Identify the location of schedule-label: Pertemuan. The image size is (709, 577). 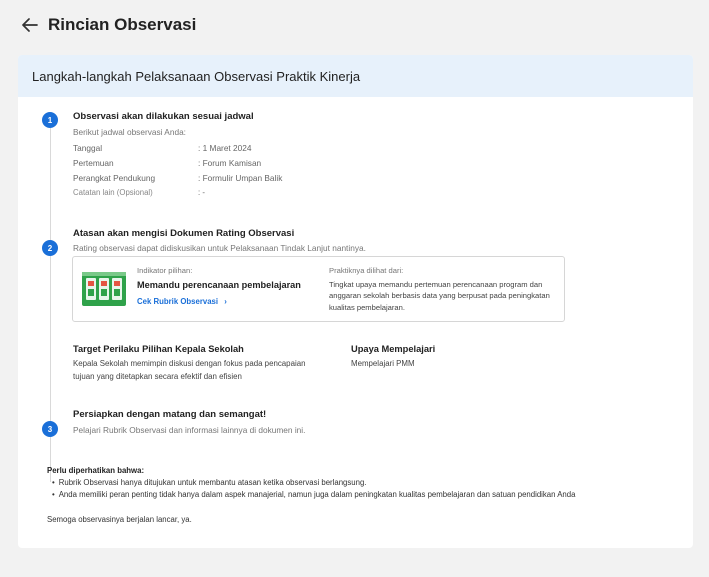
(93, 163).